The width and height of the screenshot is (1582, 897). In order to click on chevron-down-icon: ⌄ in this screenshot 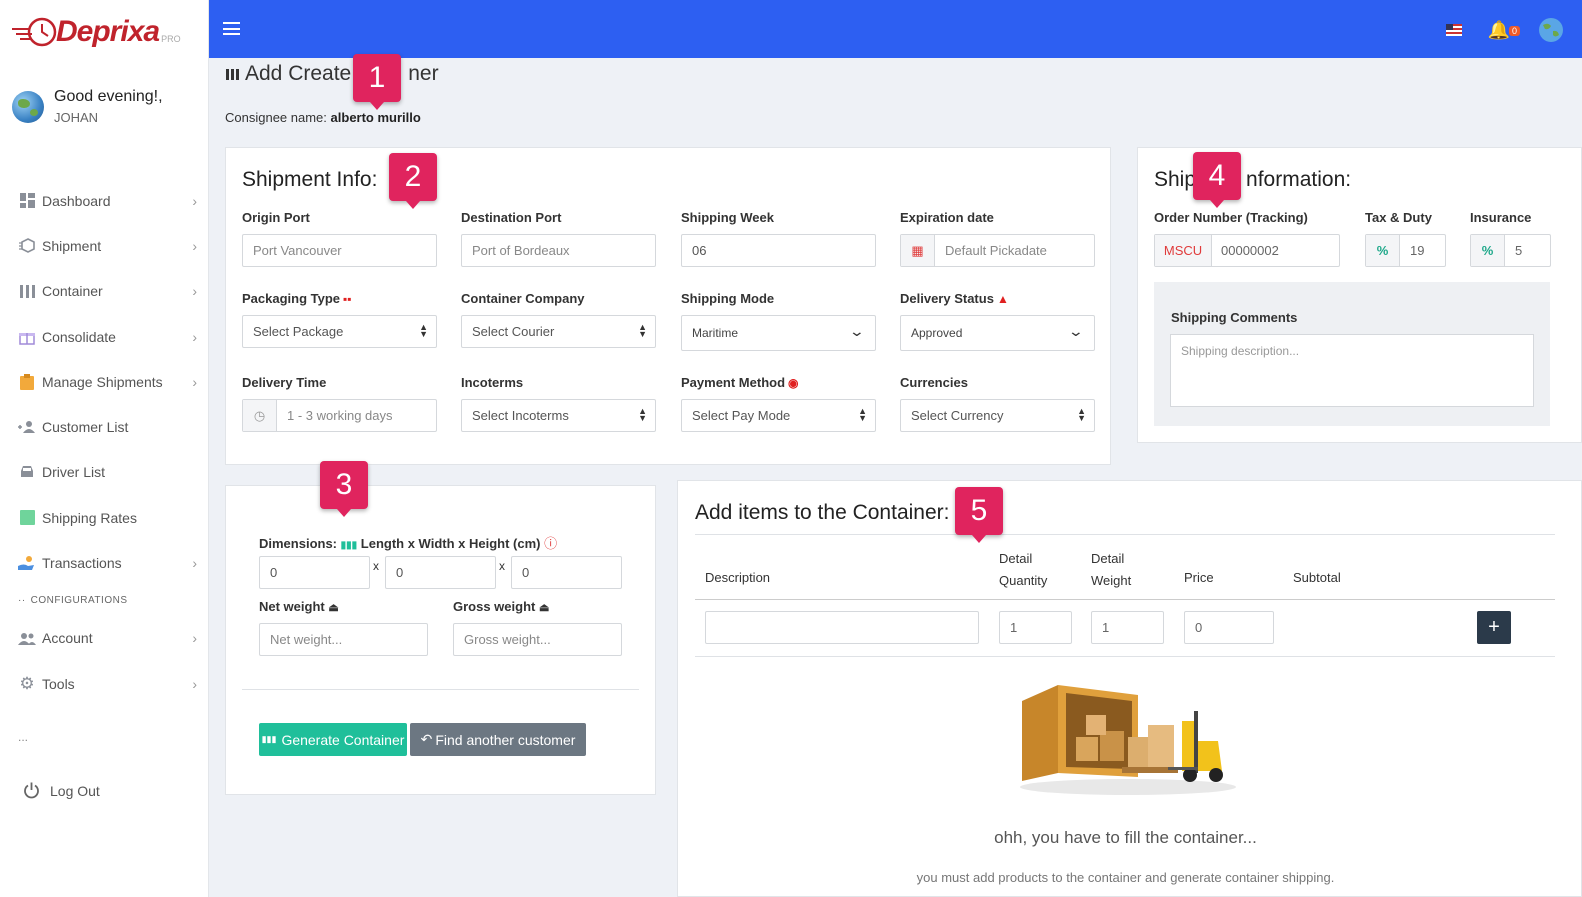, I will do `click(1076, 331)`.